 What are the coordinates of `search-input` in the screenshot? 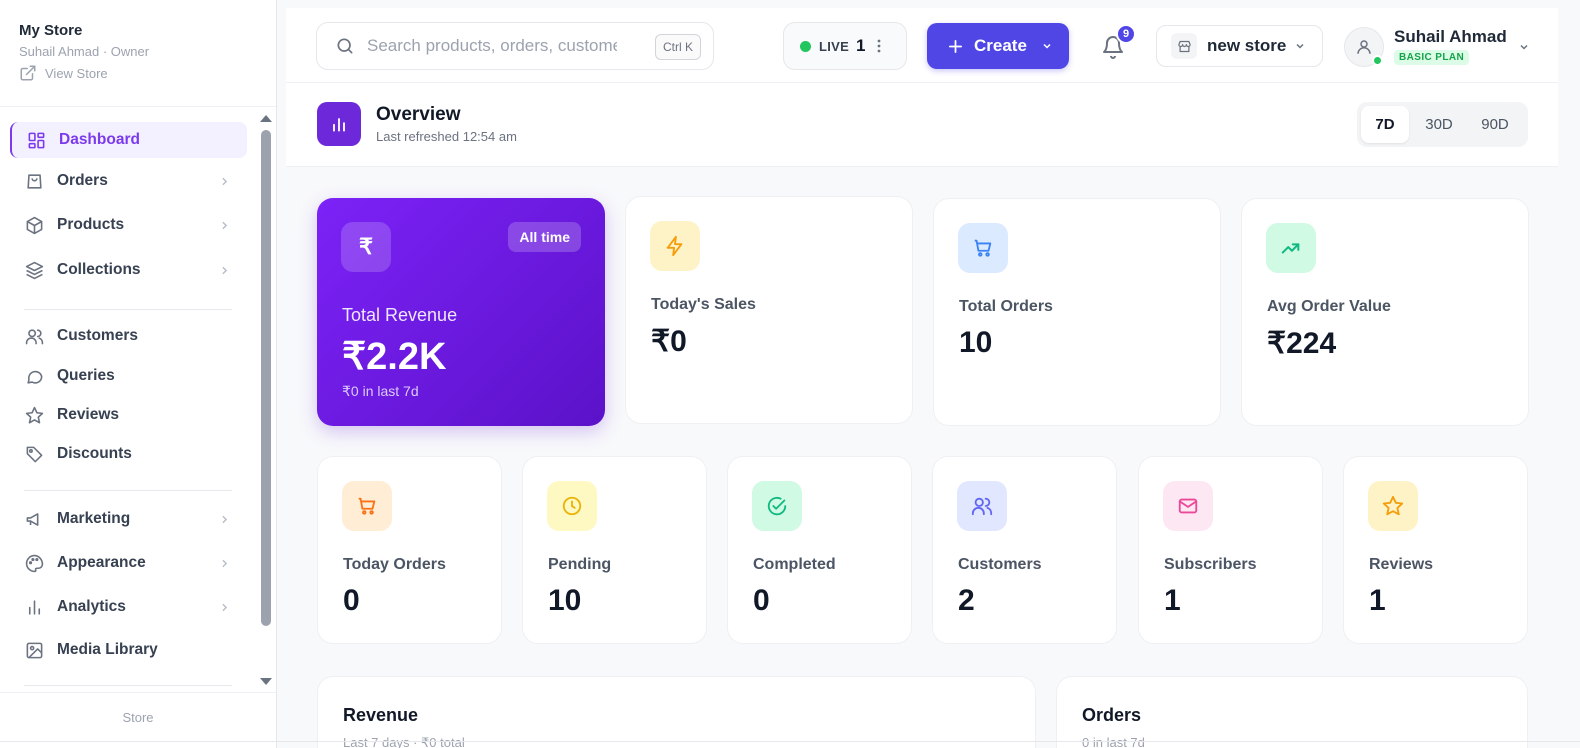 It's located at (492, 46).